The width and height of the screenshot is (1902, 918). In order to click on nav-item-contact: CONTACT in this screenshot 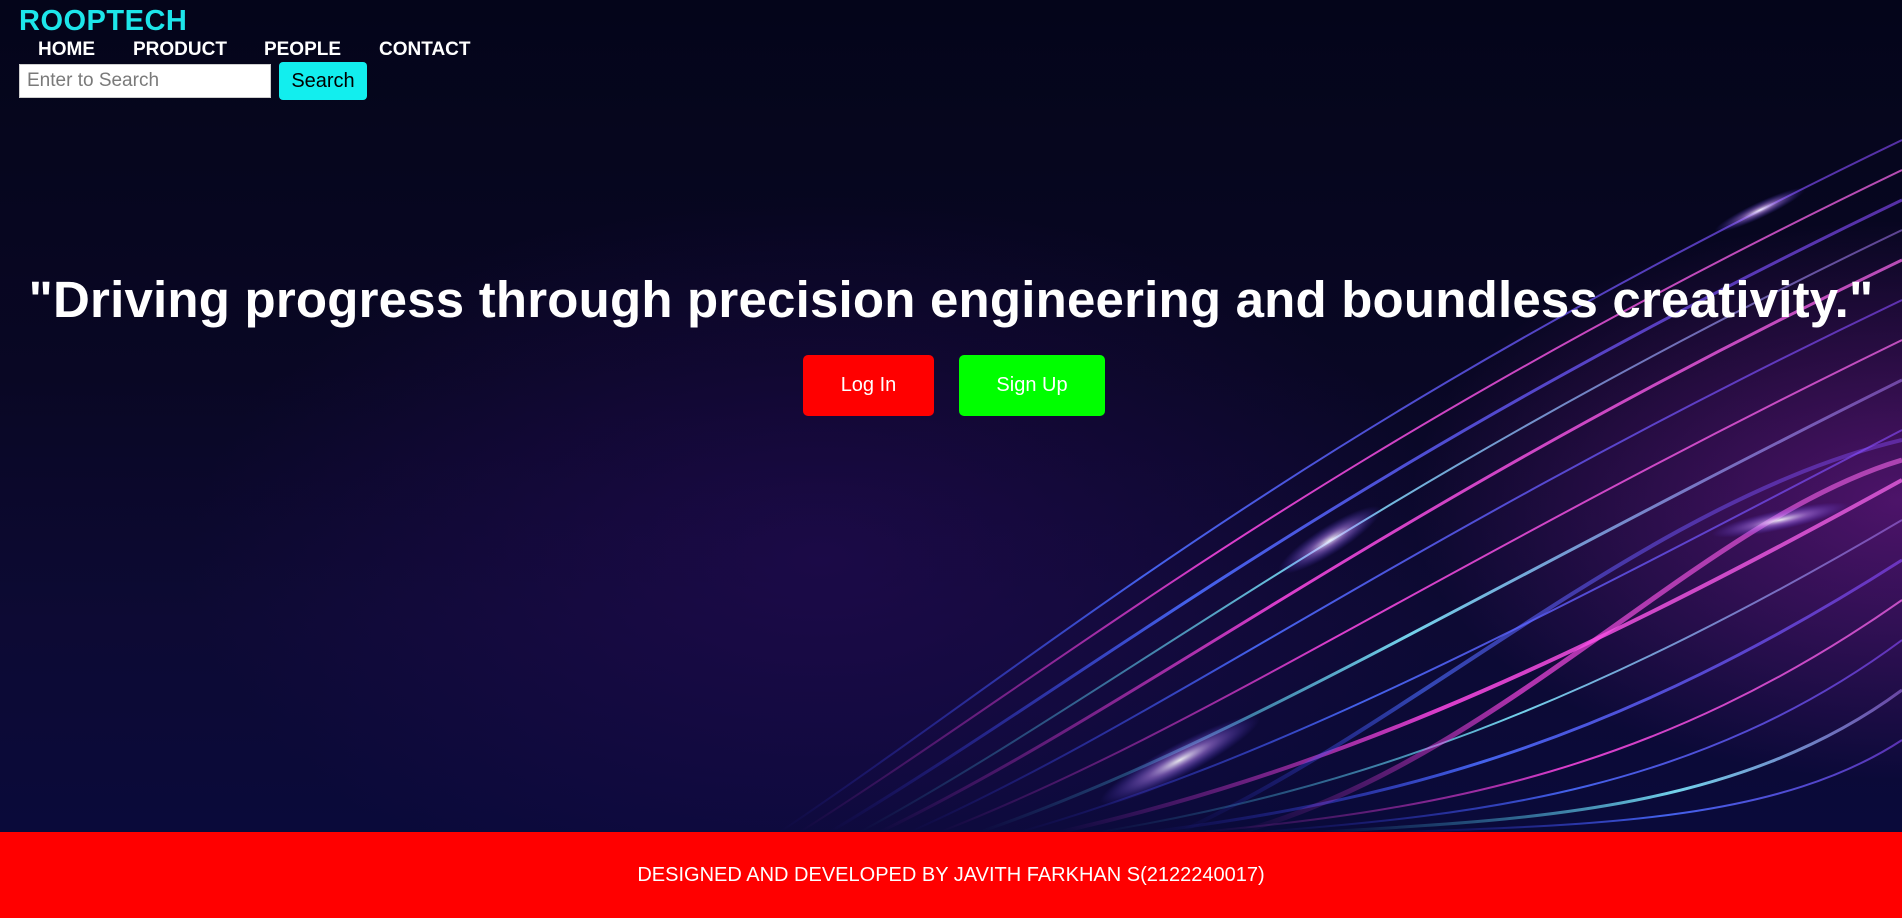, I will do `click(424, 50)`.